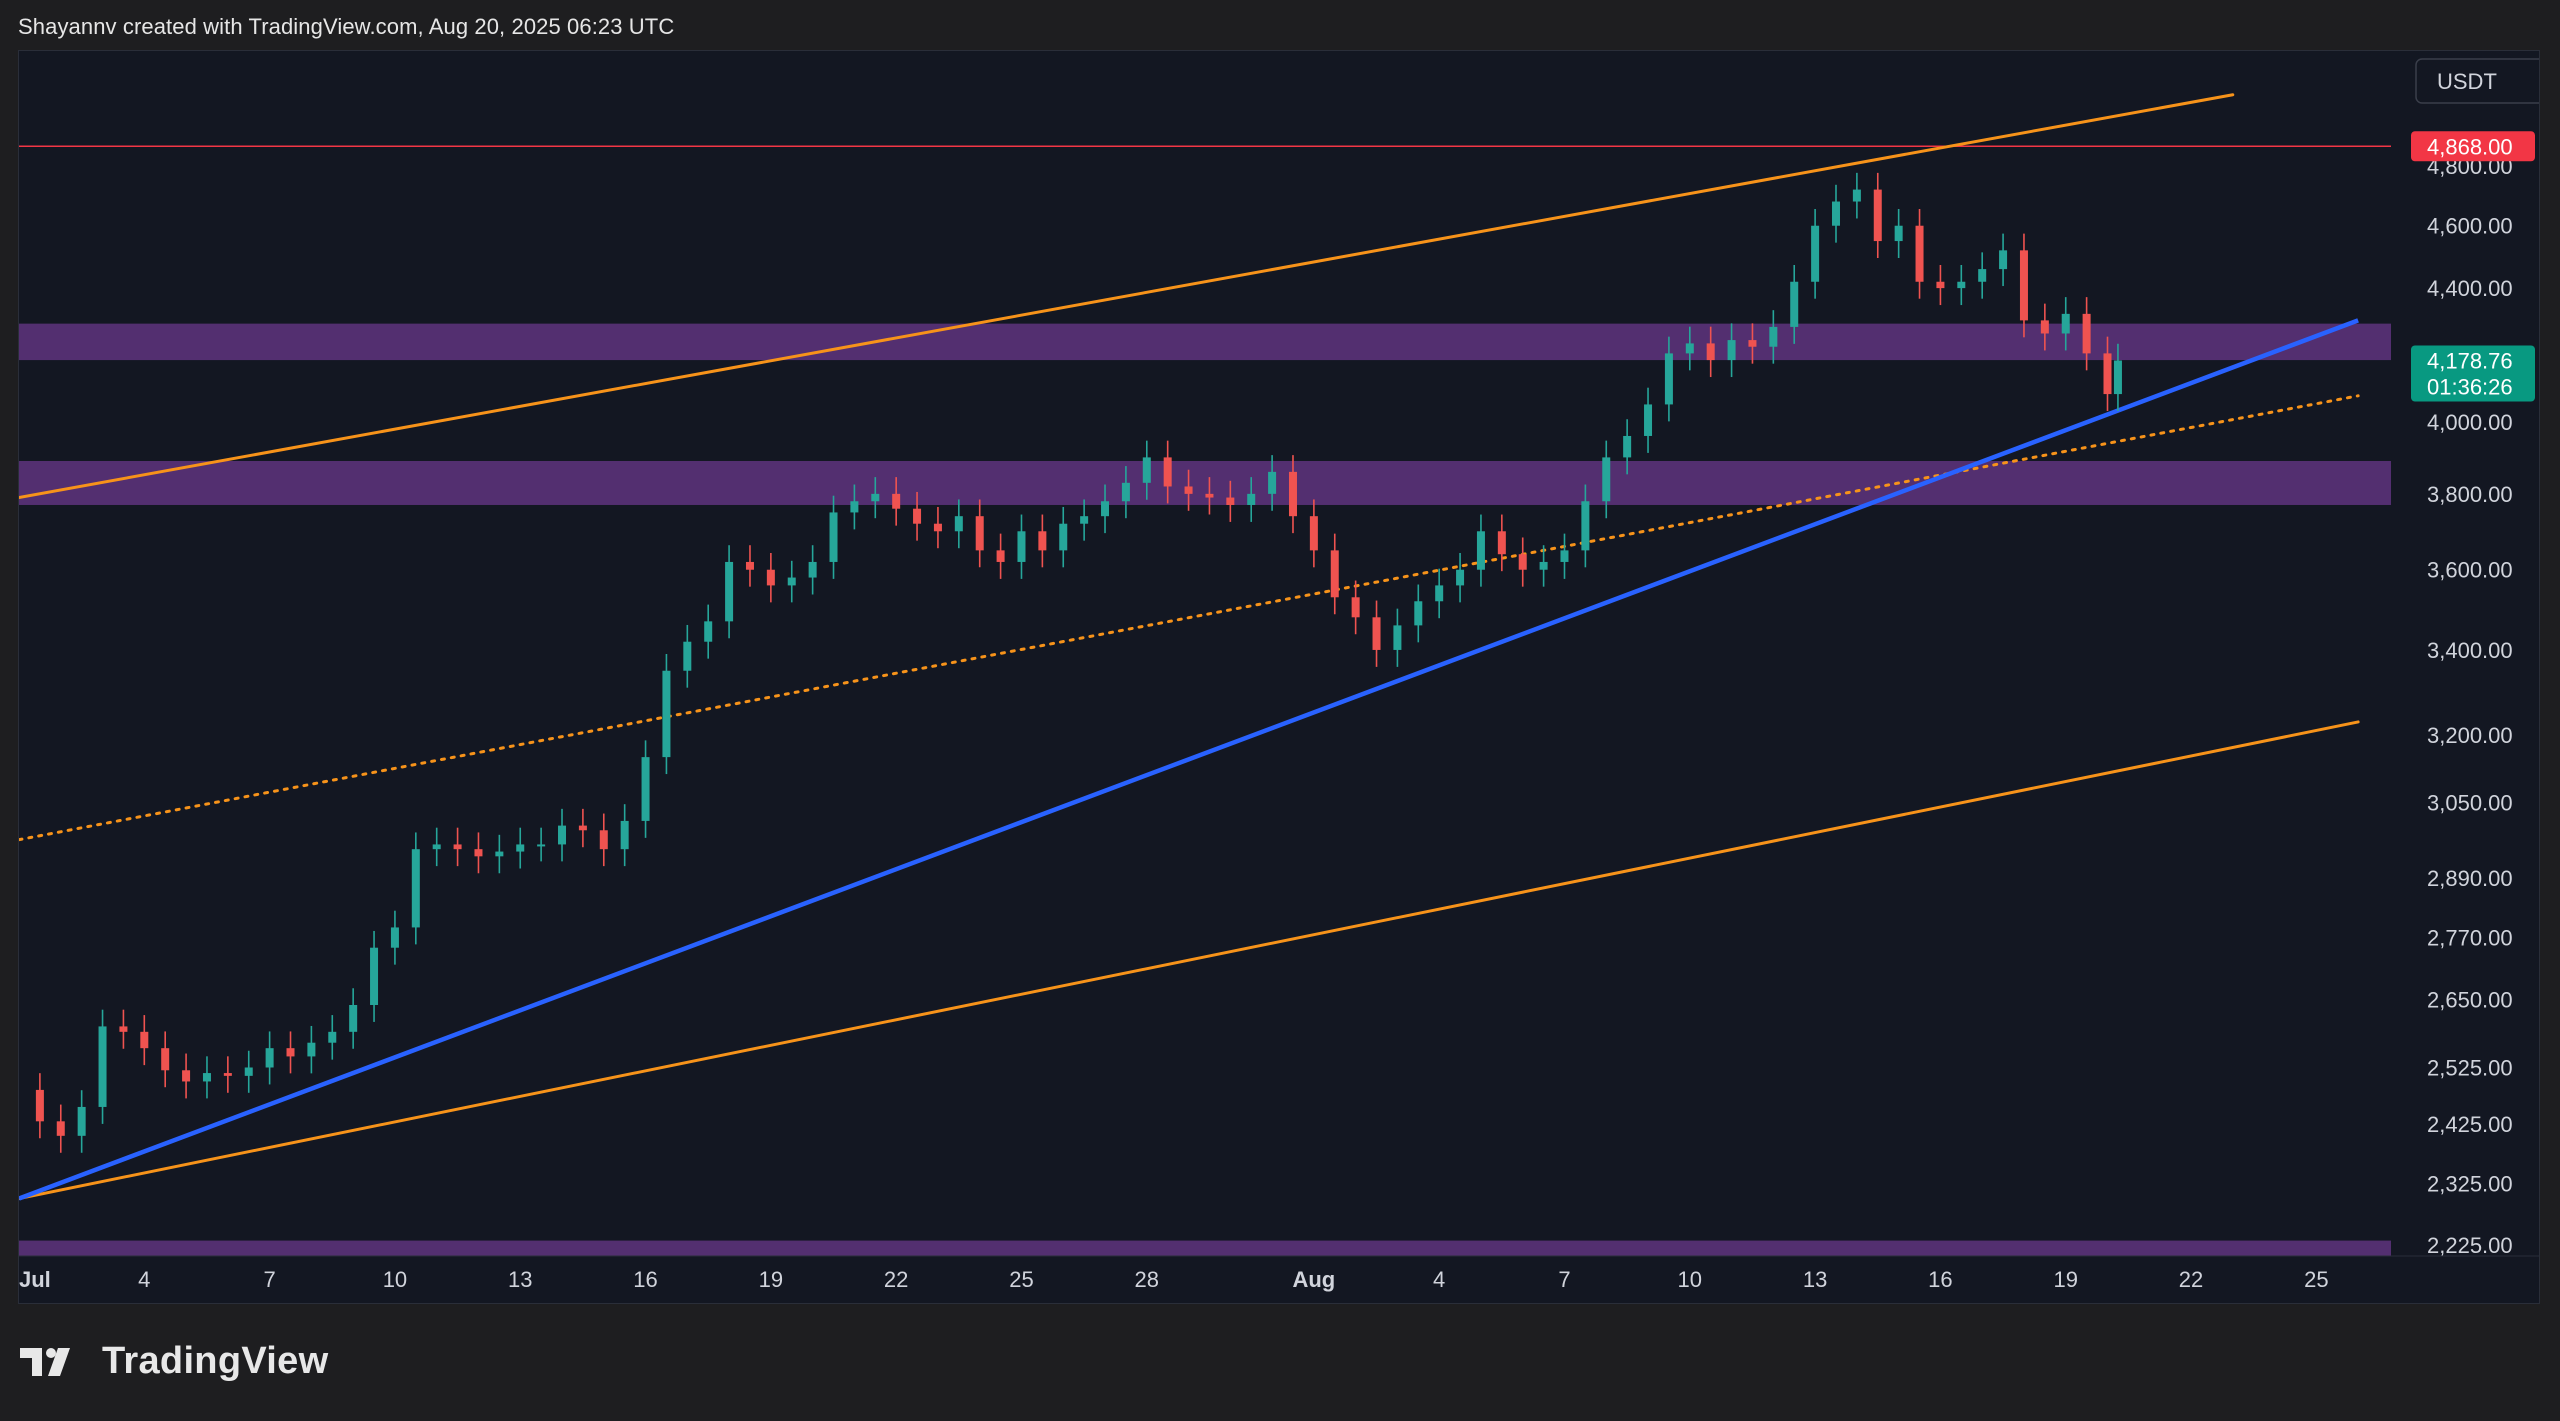  What do you see at coordinates (215, 1361) in the screenshot?
I see `tradingview-wordmark: TradingView` at bounding box center [215, 1361].